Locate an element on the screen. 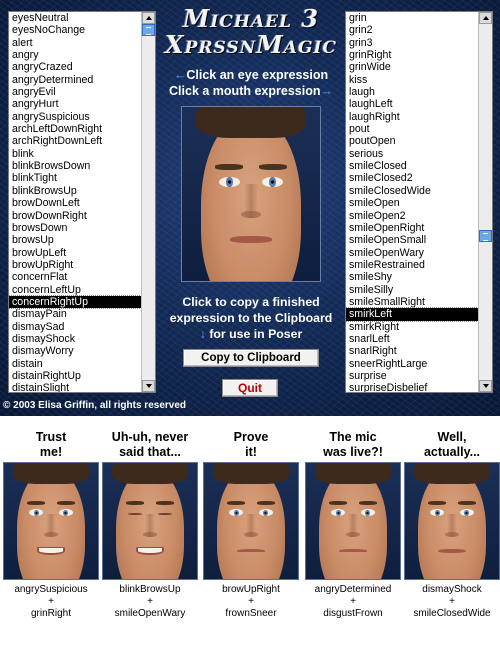 This screenshot has width=500, height=650. list-item: blinkTight is located at coordinates (75, 178).